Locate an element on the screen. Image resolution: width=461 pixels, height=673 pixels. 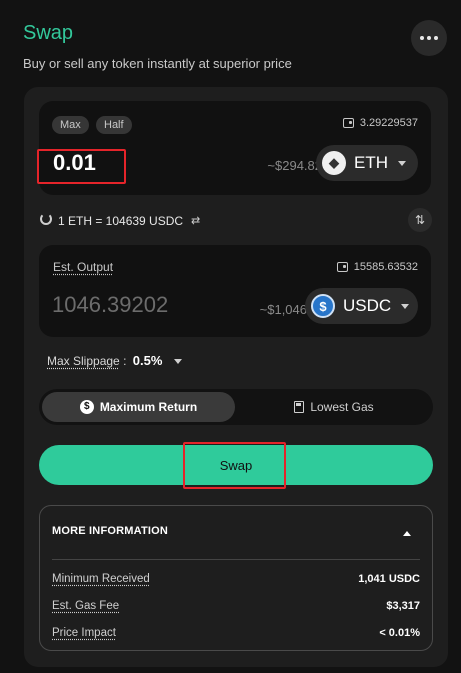
dollar-icon: $ is located at coordinates (86, 407).